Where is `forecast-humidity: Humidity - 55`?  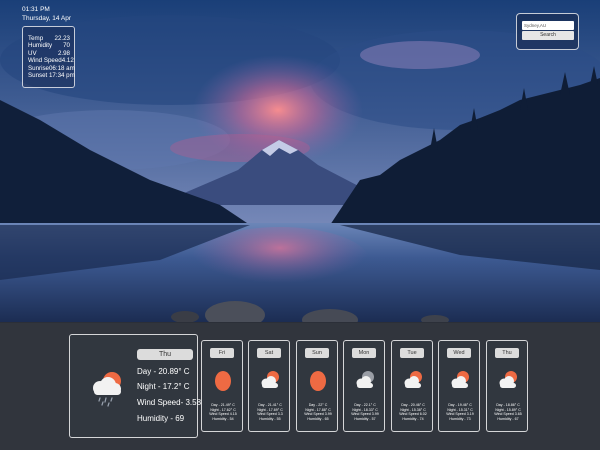 forecast-humidity: Humidity - 55 is located at coordinates (270, 419).